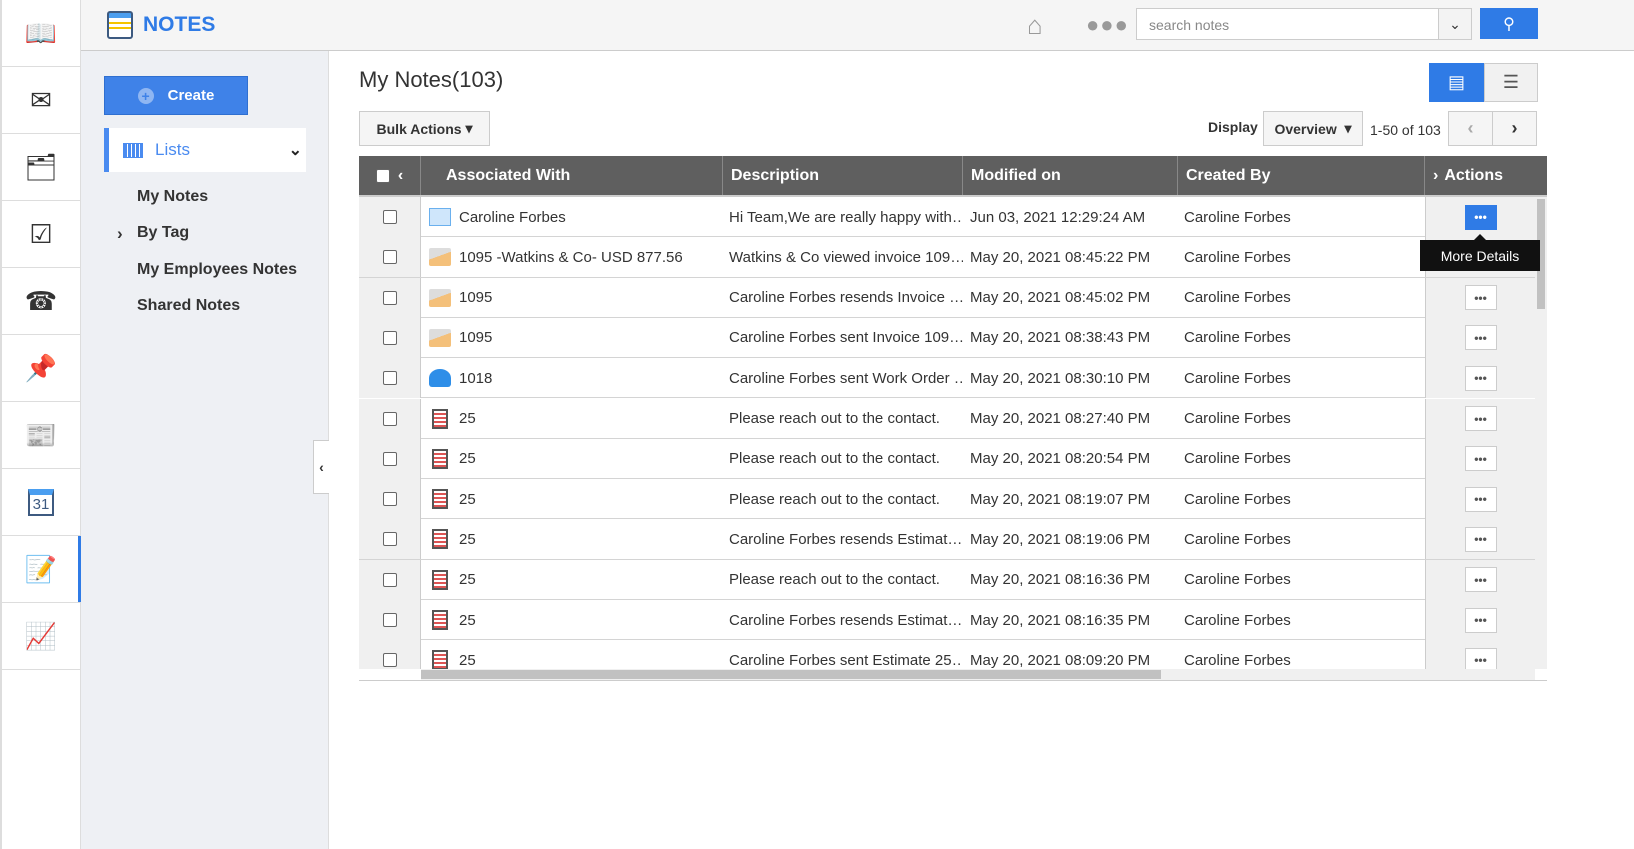 The height and width of the screenshot is (849, 1634). What do you see at coordinates (572, 175) in the screenshot?
I see `col-associated-with: Associated With` at bounding box center [572, 175].